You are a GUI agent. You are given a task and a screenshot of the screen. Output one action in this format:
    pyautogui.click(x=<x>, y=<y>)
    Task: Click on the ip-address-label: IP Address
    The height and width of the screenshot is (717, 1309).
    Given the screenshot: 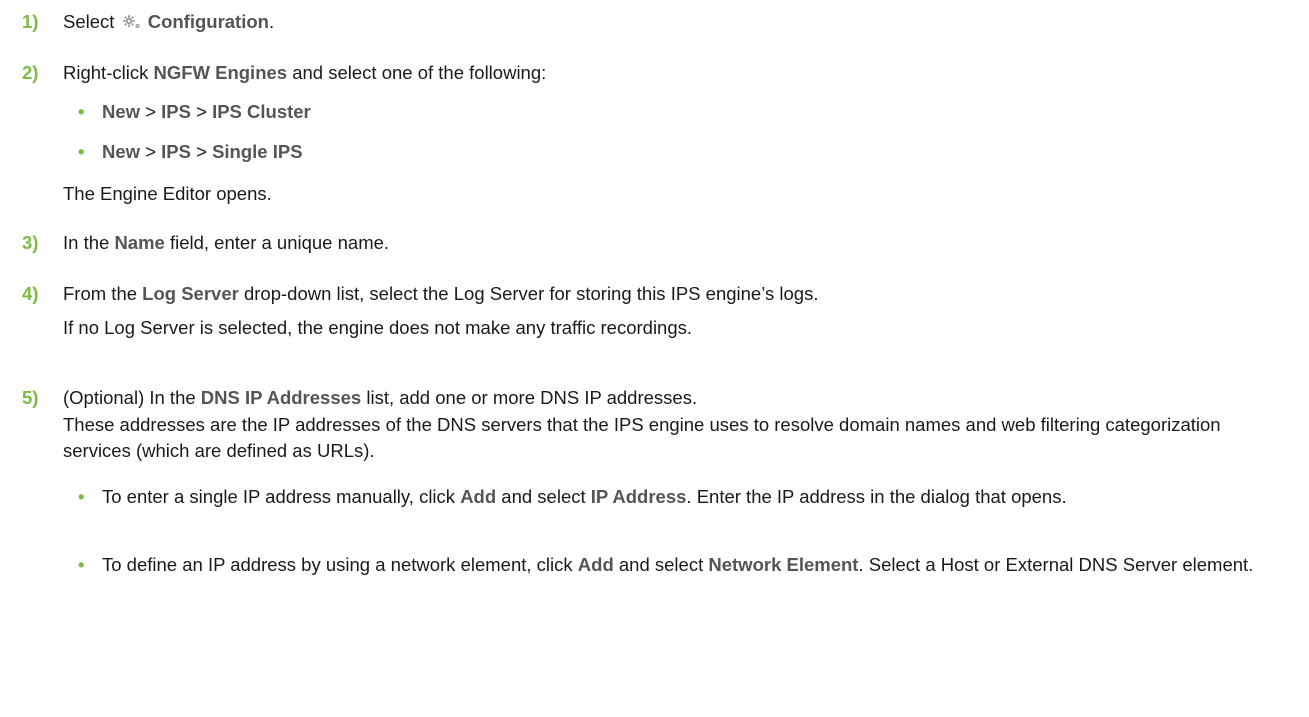 What is the action you would take?
    pyautogui.click(x=638, y=496)
    